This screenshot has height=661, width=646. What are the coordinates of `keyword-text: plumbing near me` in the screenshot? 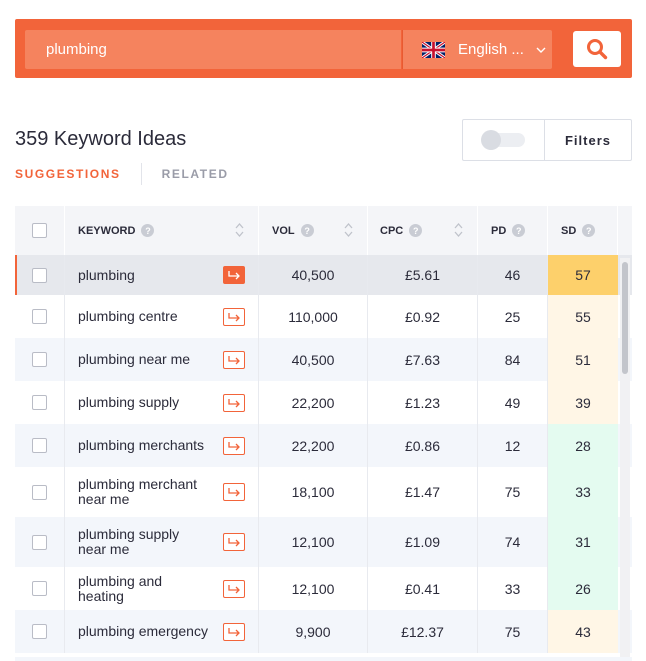 It's located at (134, 359).